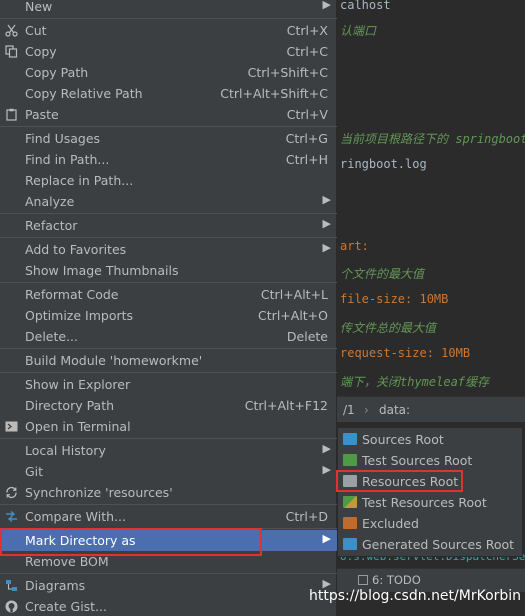 The height and width of the screenshot is (616, 525). I want to click on menu-item-label: Remove BOM, so click(67, 561).